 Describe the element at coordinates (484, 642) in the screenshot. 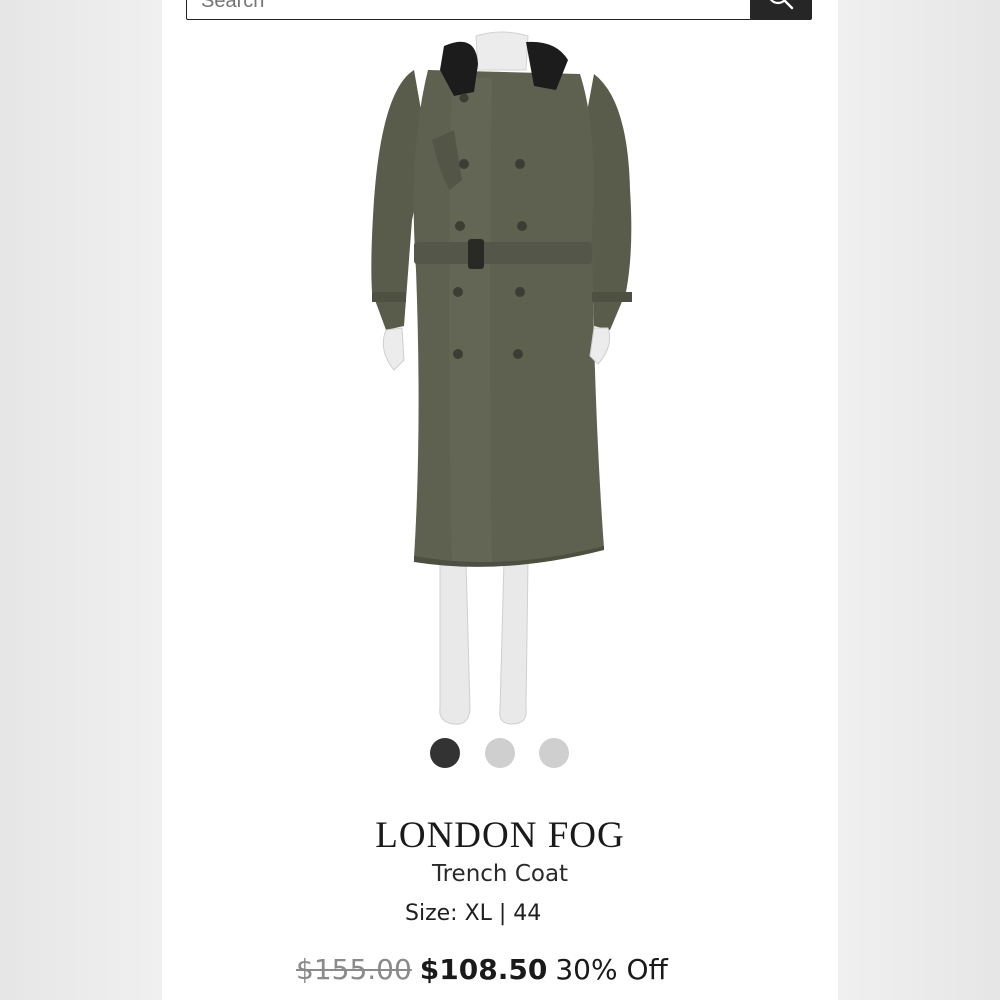

I see `mannequin-legs` at that location.